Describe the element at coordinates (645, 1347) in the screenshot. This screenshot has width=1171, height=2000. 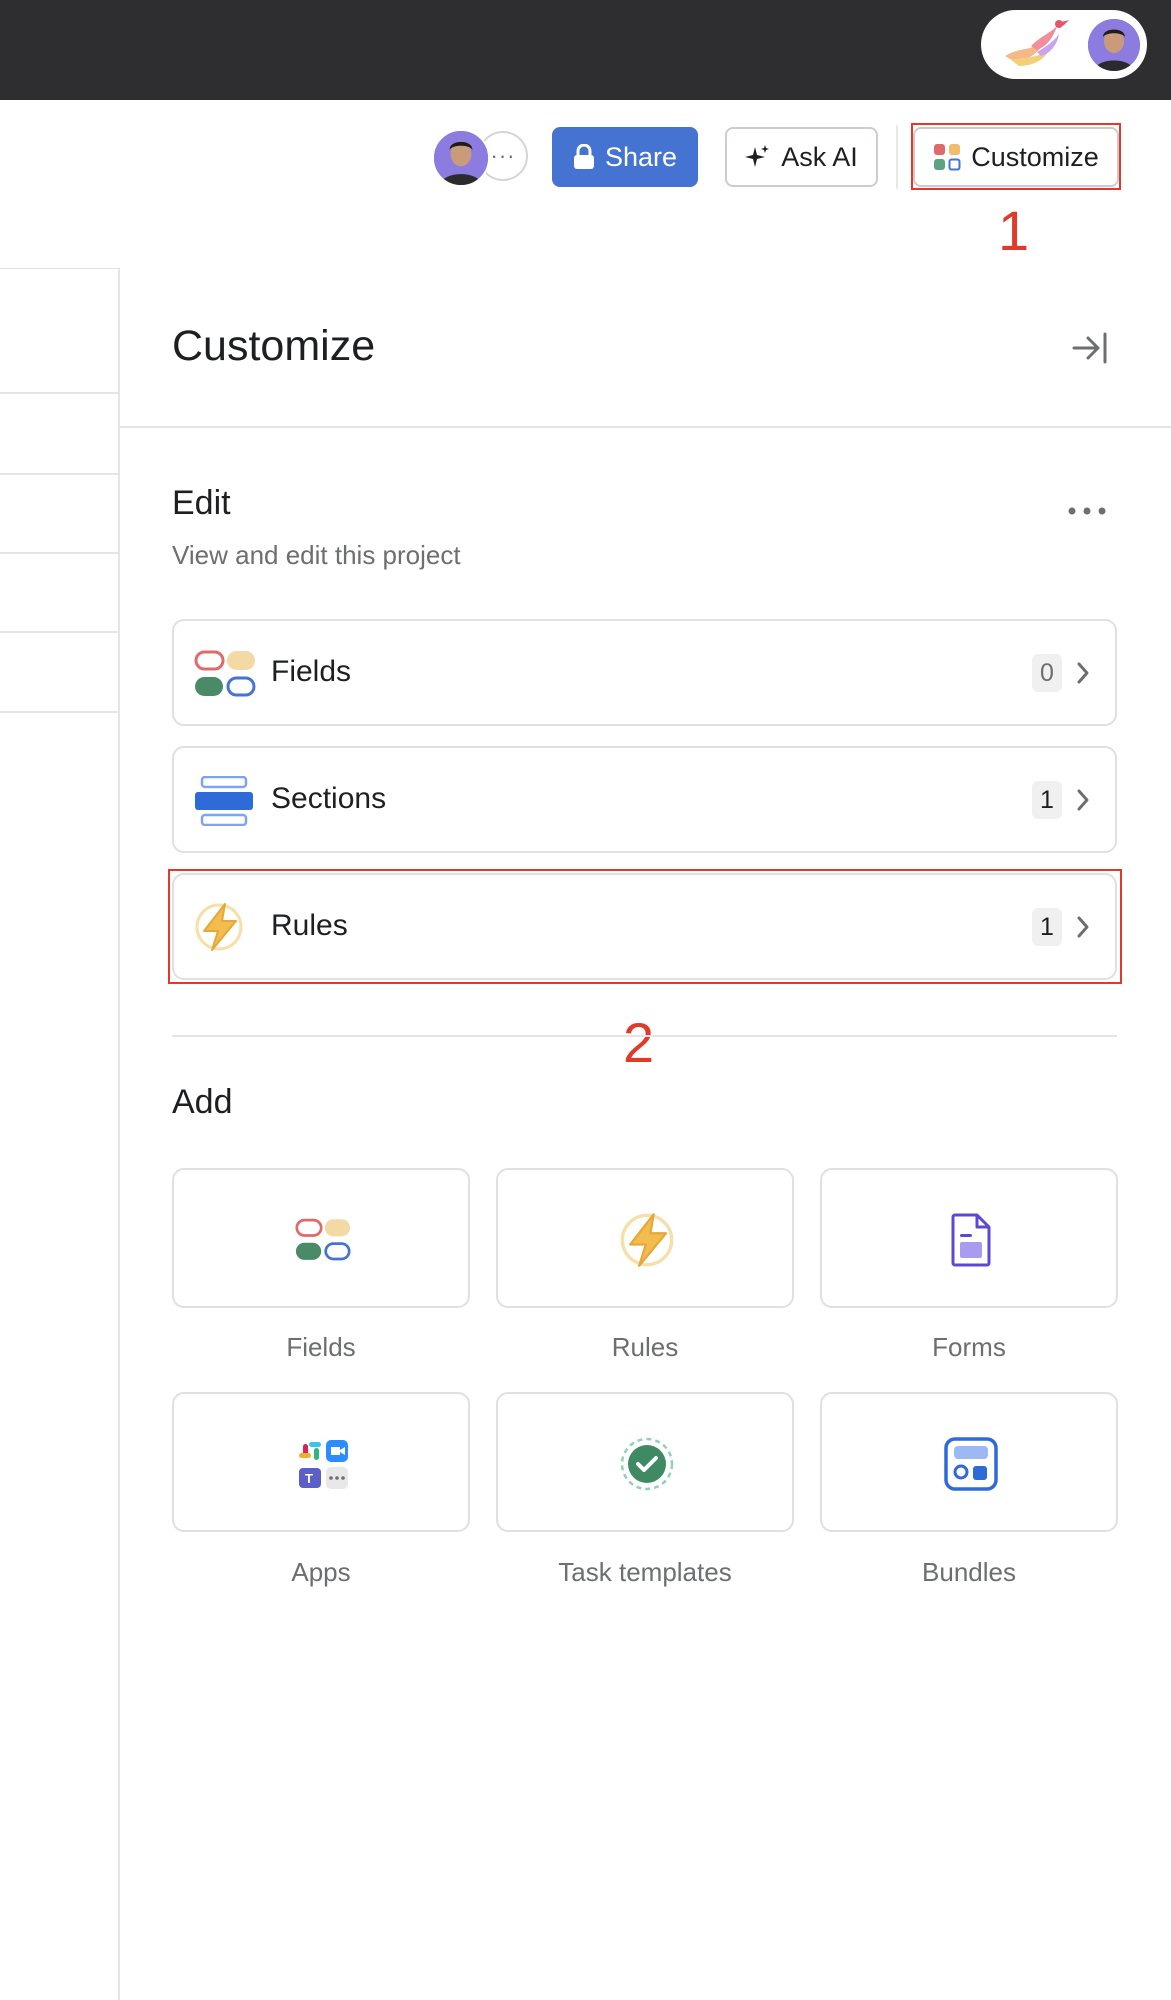
I see `add-rules-label: Rules` at that location.